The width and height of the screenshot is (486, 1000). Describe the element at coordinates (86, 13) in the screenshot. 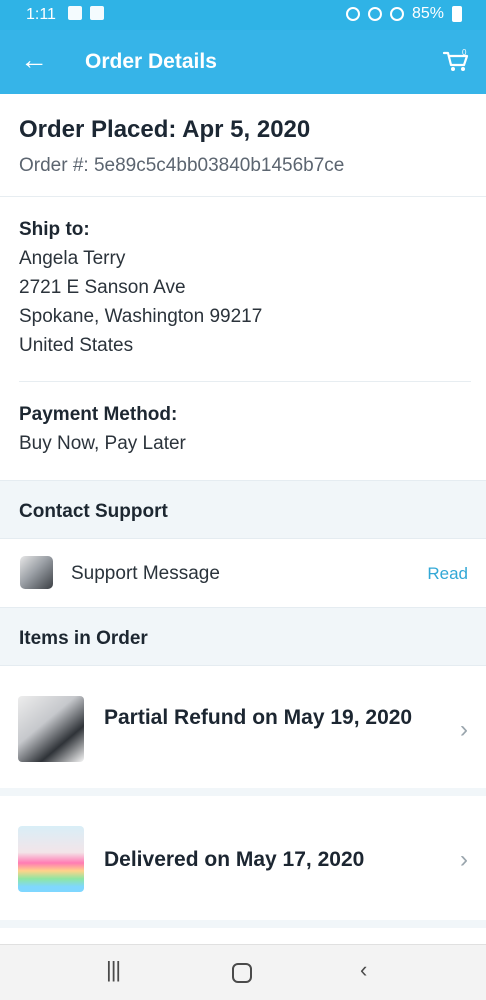

I see `status-left-icons` at that location.